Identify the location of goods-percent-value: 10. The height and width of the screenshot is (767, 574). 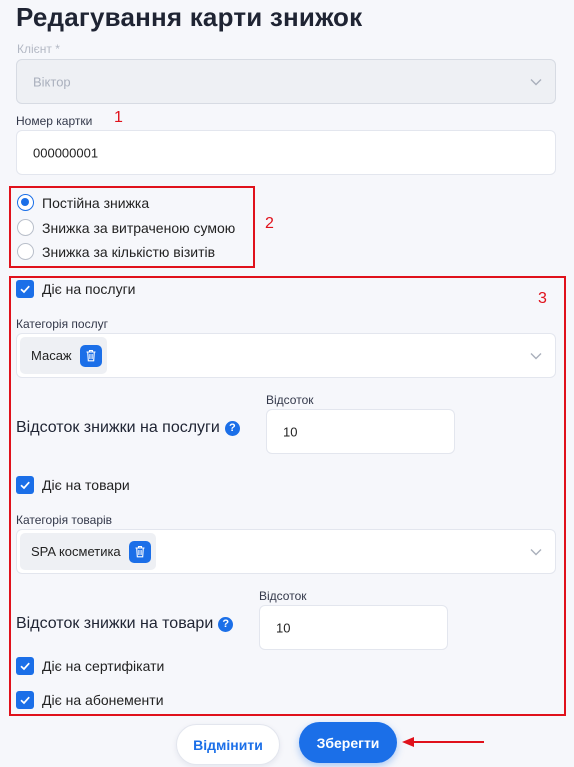
(283, 627).